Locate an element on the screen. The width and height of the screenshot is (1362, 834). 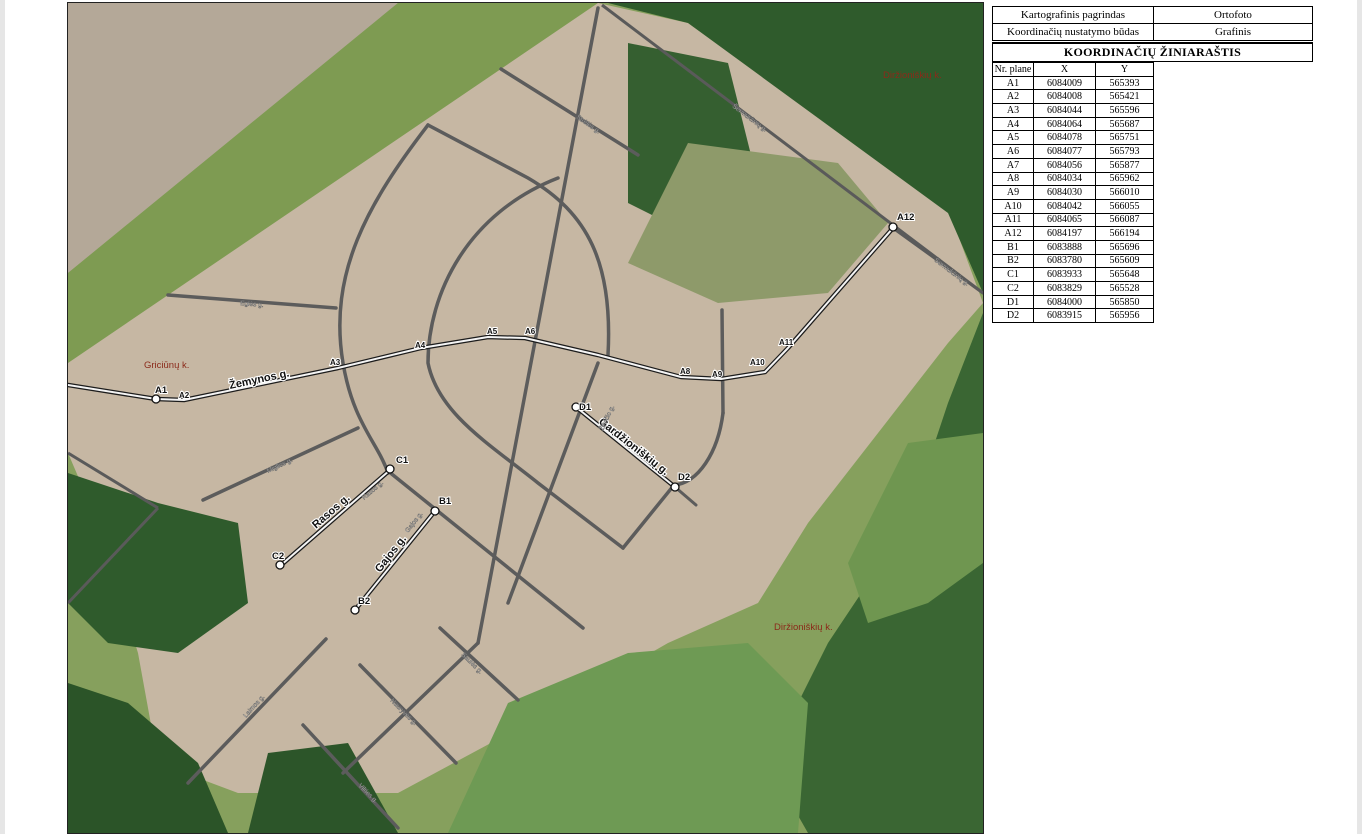
point-label-b1: B1 is located at coordinates (445, 501).